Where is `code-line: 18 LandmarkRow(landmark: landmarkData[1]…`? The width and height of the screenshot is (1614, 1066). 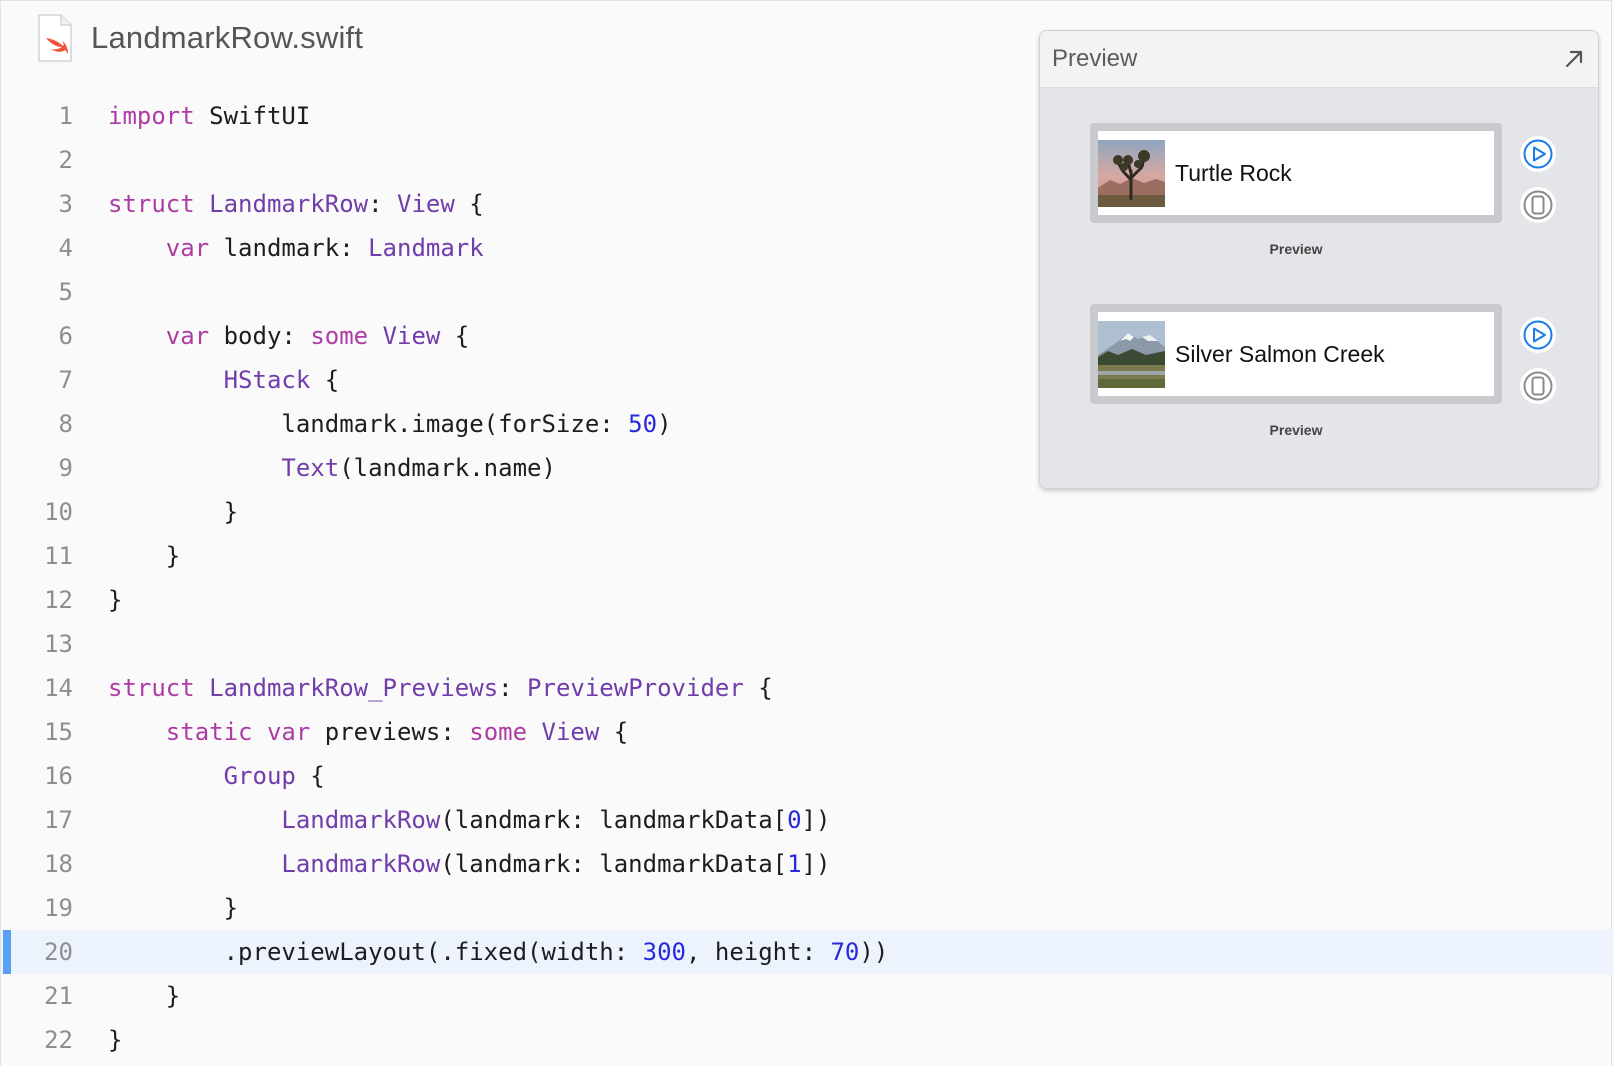 code-line: 18 LandmarkRow(landmark: landmarkData[1]… is located at coordinates (807, 864).